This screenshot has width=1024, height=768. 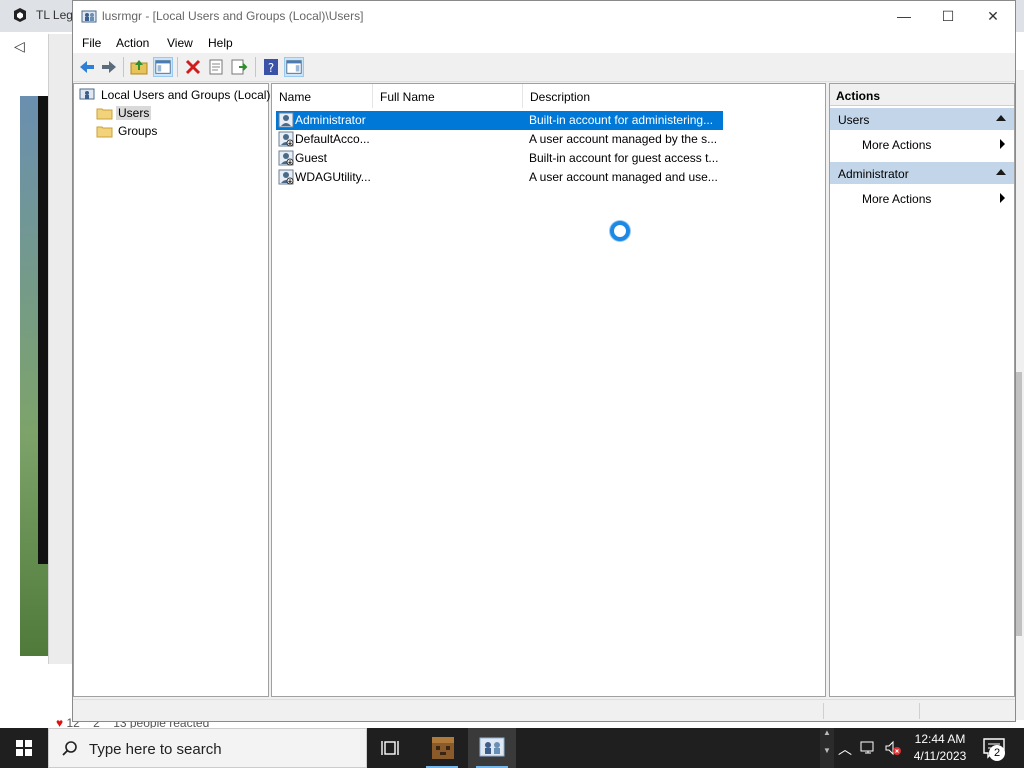 What do you see at coordinates (138, 131) in the screenshot?
I see `tree-node-label: Groups` at bounding box center [138, 131].